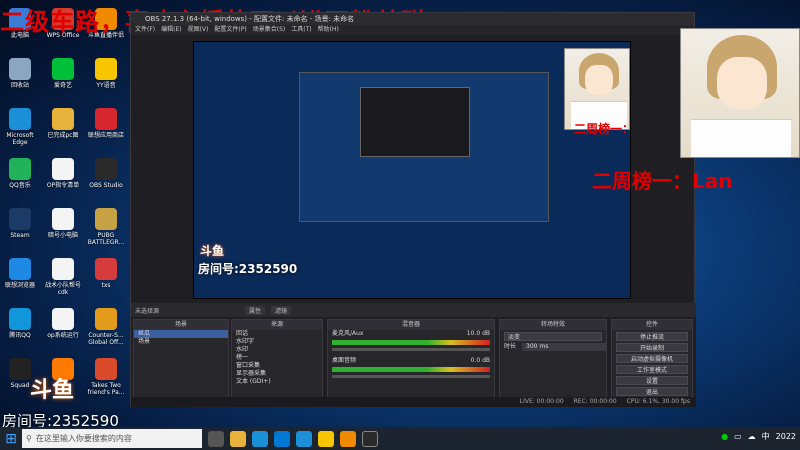 This screenshot has width=800, height=450. What do you see at coordinates (277, 382) in the screenshot?
I see `source-item: 文本 (GDI+)` at bounding box center [277, 382].